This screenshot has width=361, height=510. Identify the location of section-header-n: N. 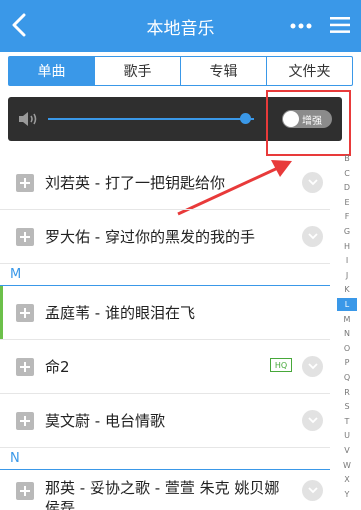
(165, 459).